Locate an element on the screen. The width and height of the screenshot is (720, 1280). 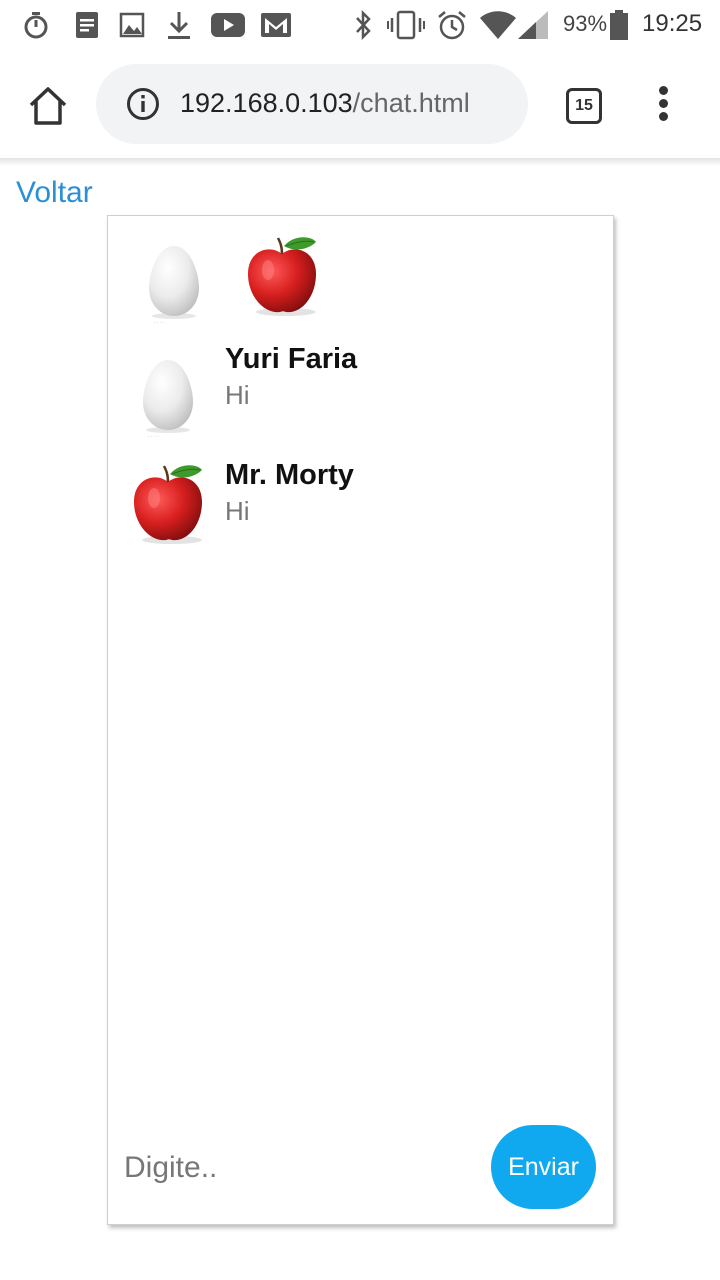
message-avatar-apple is located at coordinates (168, 504).